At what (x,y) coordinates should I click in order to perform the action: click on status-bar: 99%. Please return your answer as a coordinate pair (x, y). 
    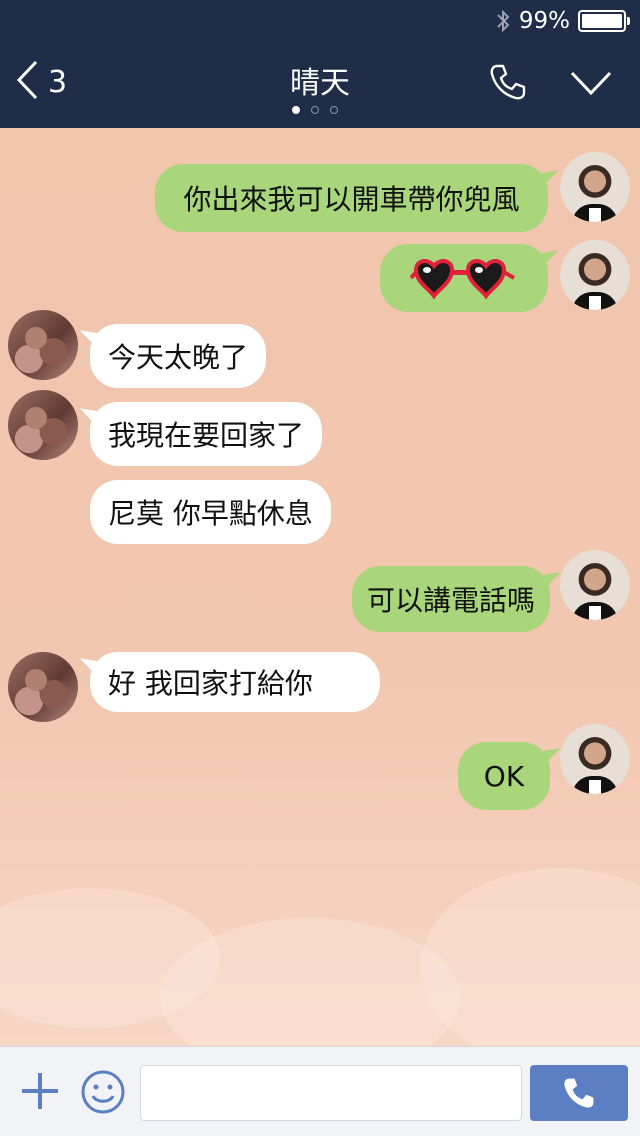
    Looking at the image, I should click on (562, 21).